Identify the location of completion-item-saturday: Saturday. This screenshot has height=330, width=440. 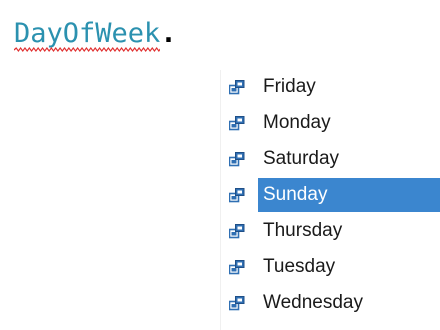
(330, 159).